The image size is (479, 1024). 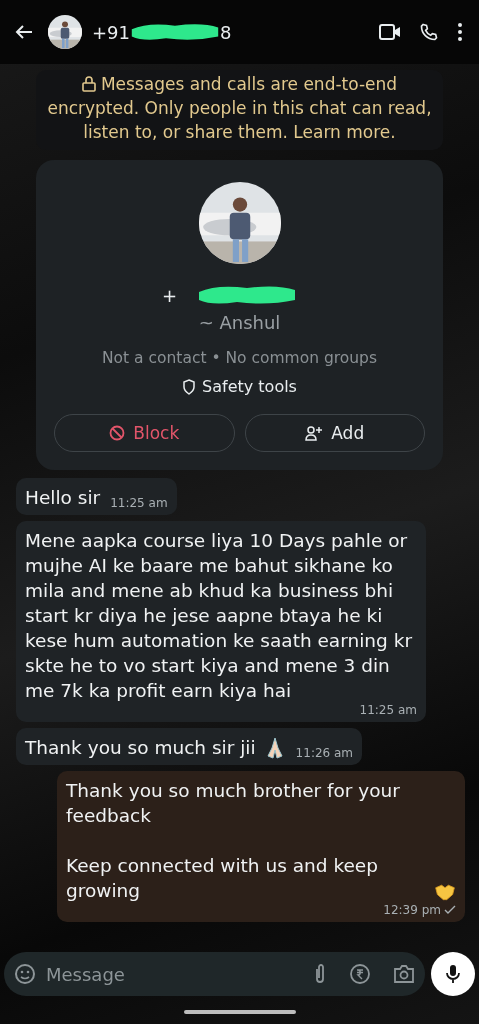 What do you see at coordinates (117, 433) in the screenshot?
I see `block-icon` at bounding box center [117, 433].